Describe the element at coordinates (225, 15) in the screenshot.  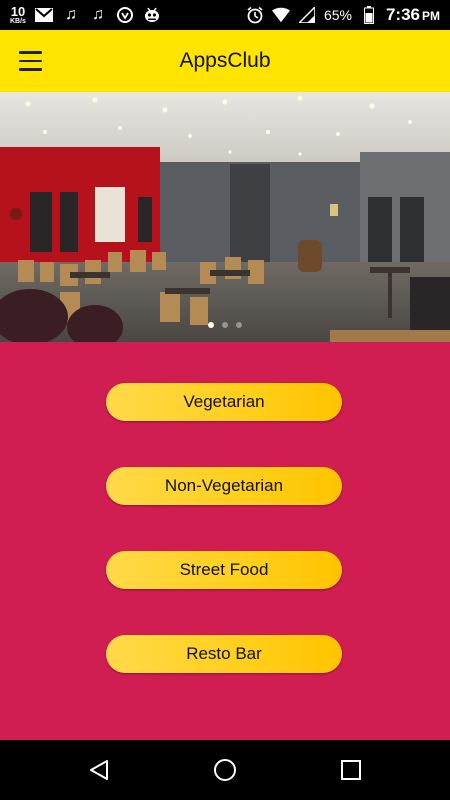
I see `status-bar: 10 KB/s ♫ ♫ 65% 7:36 PM` at that location.